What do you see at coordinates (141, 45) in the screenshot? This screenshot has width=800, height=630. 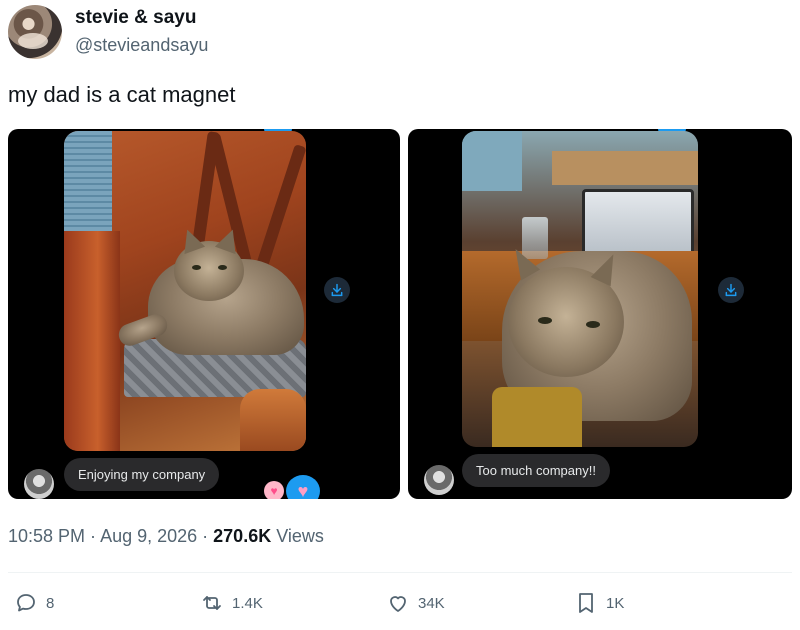 I see `user-handle: @stevieandsayu` at bounding box center [141, 45].